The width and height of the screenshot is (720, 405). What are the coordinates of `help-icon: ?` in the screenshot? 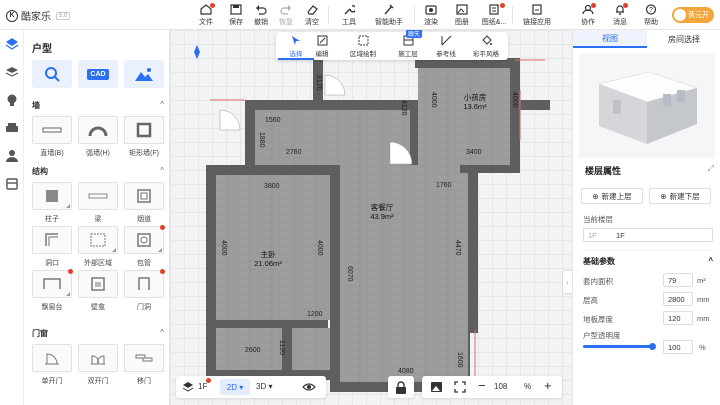 It's located at (651, 9).